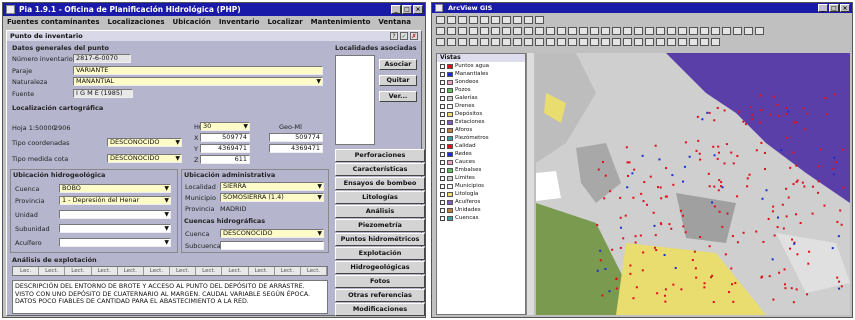  What do you see at coordinates (481, 186) in the screenshot?
I see `legend-item: Municipios` at bounding box center [481, 186].